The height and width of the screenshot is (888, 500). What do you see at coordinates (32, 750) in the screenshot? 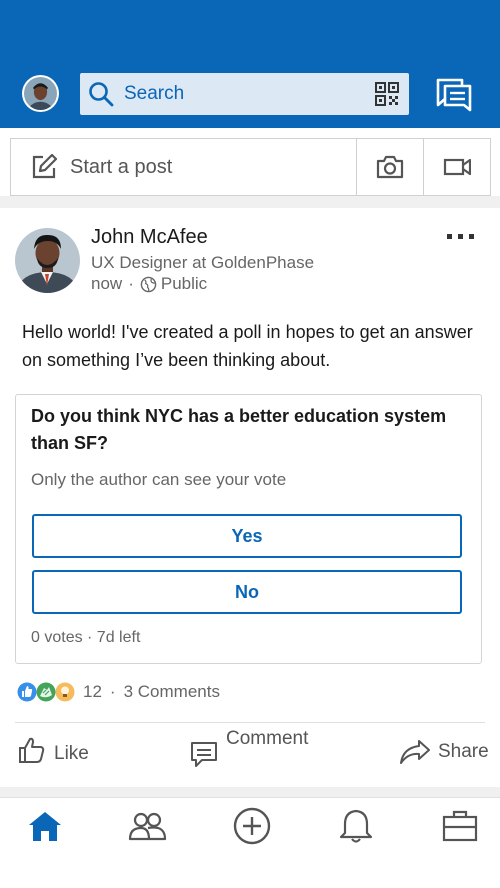
I see `like-icon` at bounding box center [32, 750].